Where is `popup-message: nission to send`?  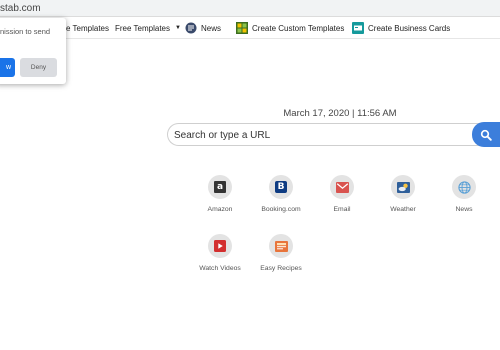 popup-message: nission to send is located at coordinates (25, 31).